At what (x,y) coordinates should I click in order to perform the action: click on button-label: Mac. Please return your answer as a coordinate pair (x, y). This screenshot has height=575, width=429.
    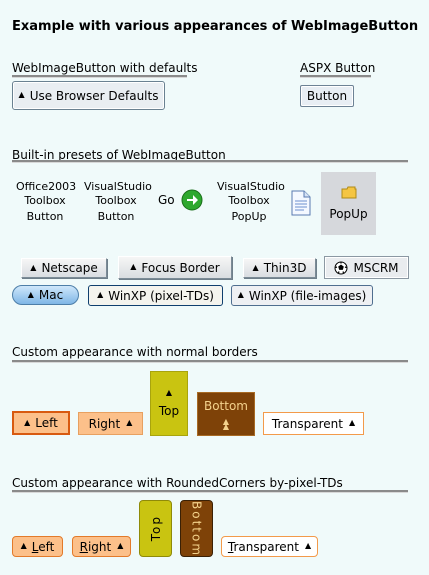
    Looking at the image, I should click on (51, 295).